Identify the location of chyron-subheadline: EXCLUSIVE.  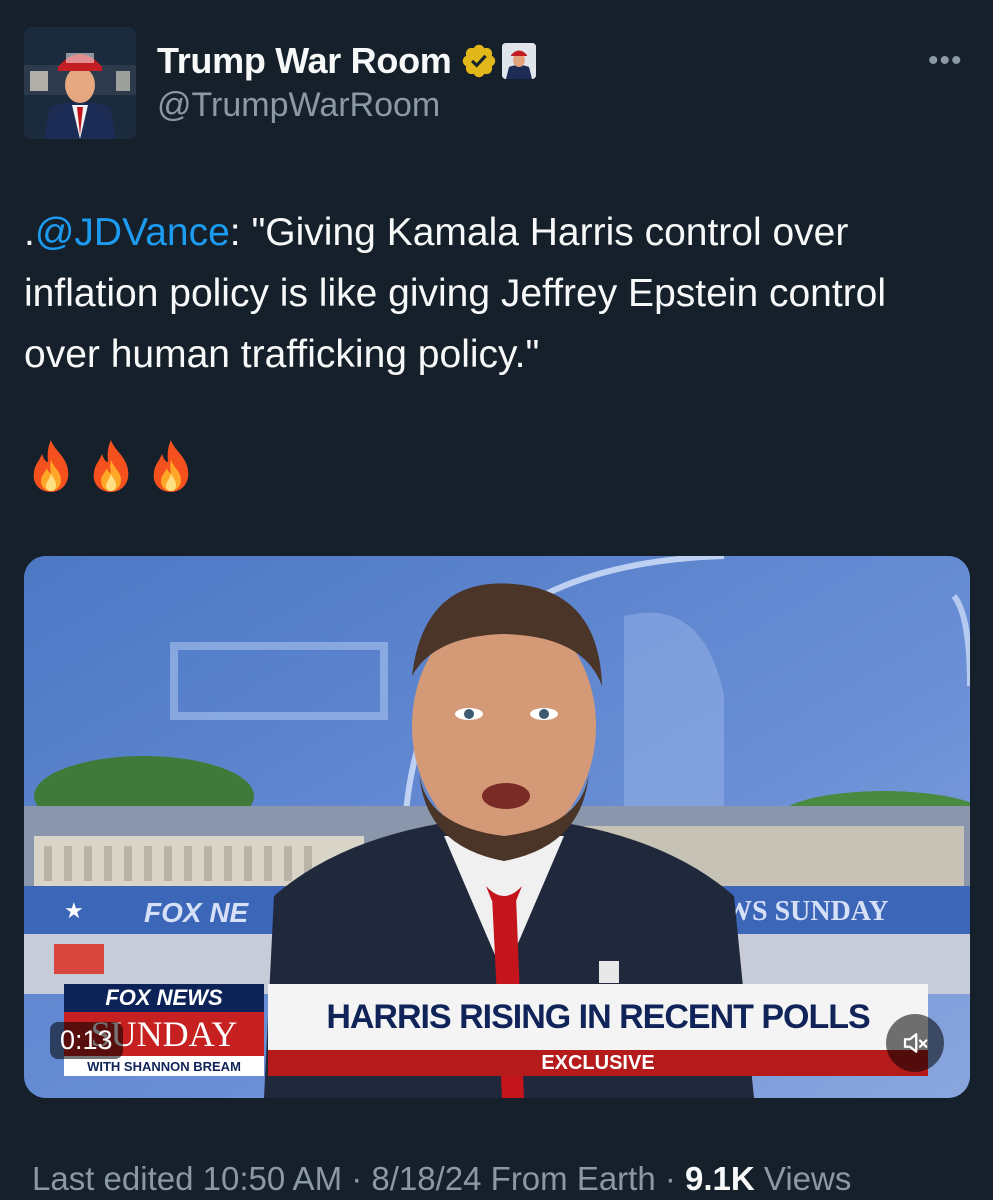
(598, 1063).